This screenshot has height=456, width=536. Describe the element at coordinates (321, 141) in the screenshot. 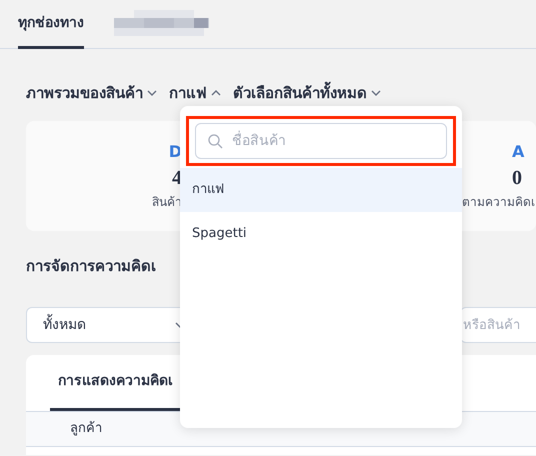

I see `product-search-field: ชื่อสินค้า` at that location.